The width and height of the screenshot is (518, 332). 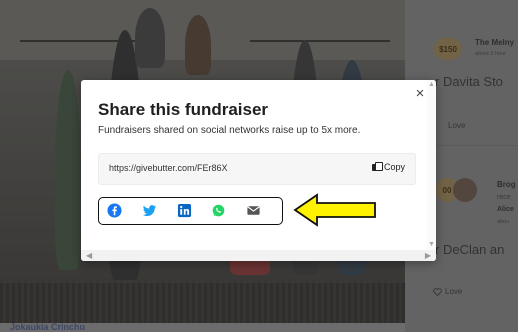 I want to click on social-share-buttons, so click(x=190, y=211).